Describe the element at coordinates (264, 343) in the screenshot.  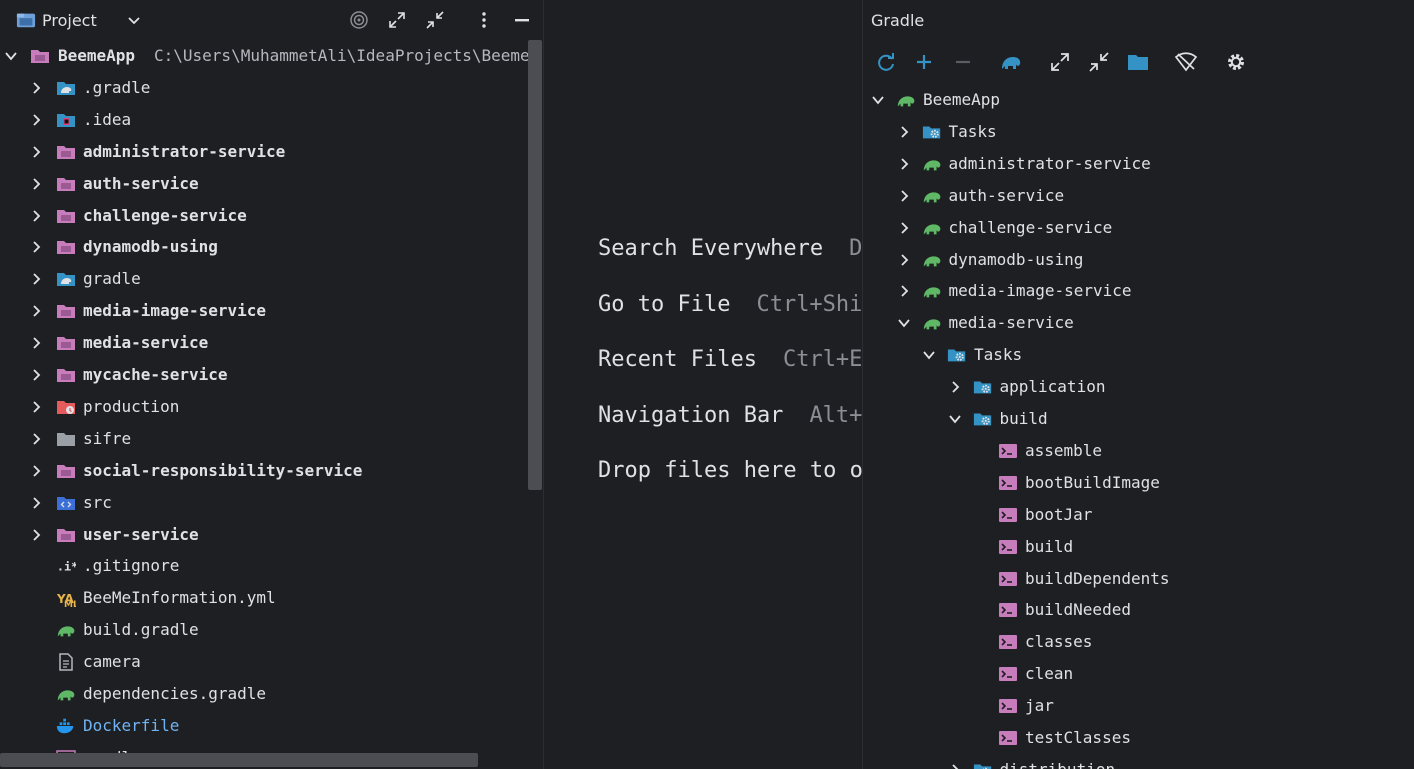
I see `project-tree-item: media-service` at that location.